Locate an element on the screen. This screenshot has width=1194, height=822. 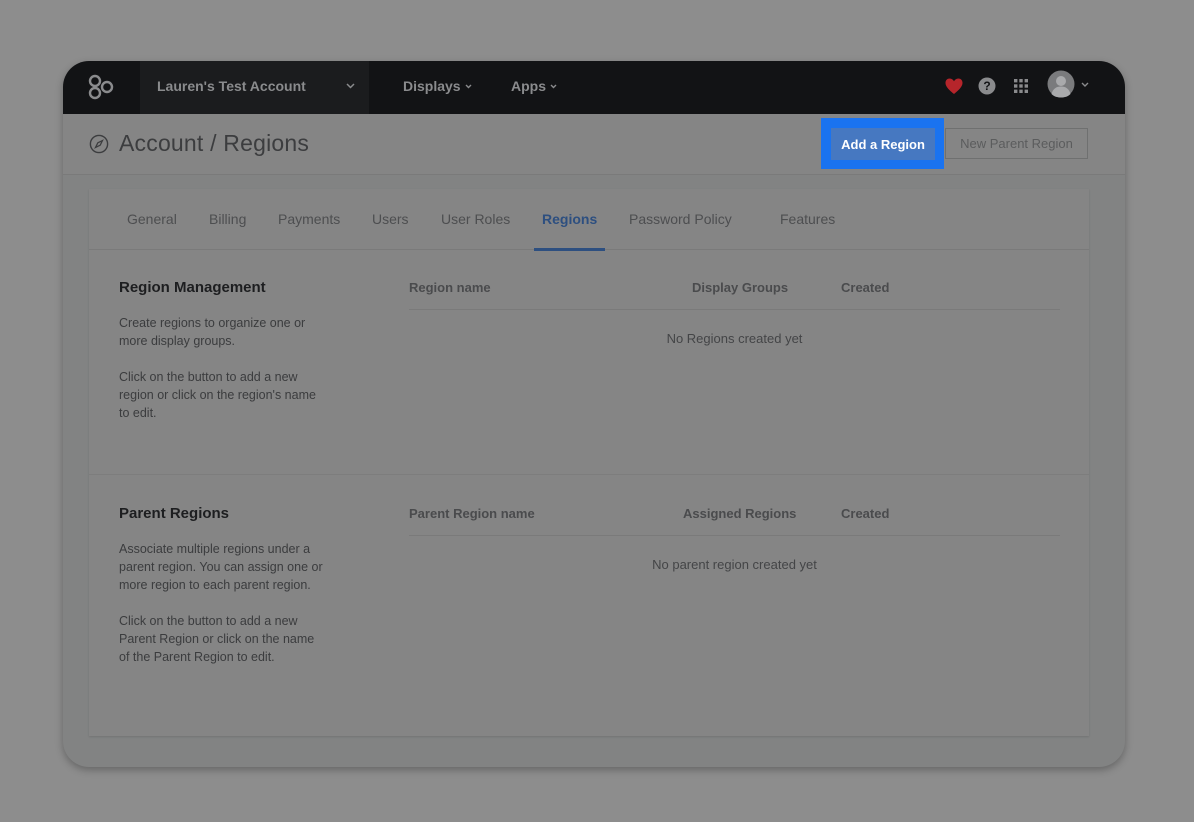
account-switcher: Lauren's Test Account is located at coordinates (254, 87).